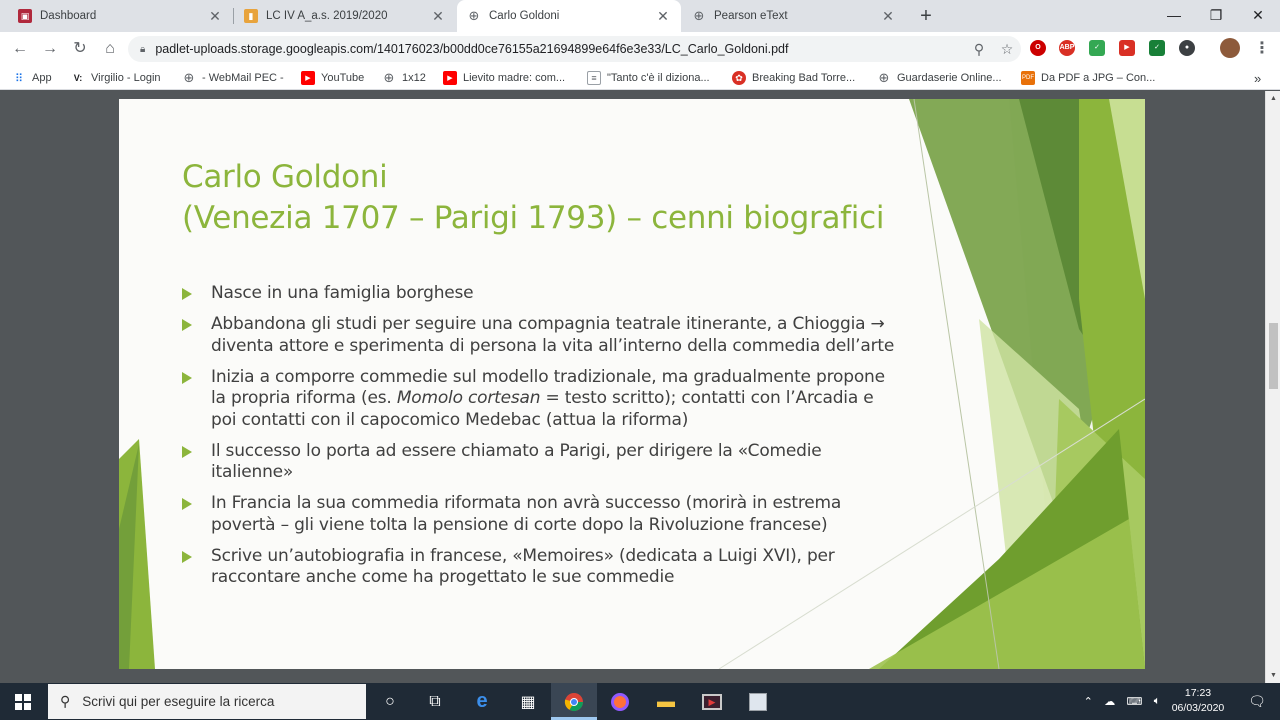 Image resolution: width=1280 pixels, height=720 pixels. Describe the element at coordinates (390, 701) in the screenshot. I see `cortana-icon: ○` at that location.